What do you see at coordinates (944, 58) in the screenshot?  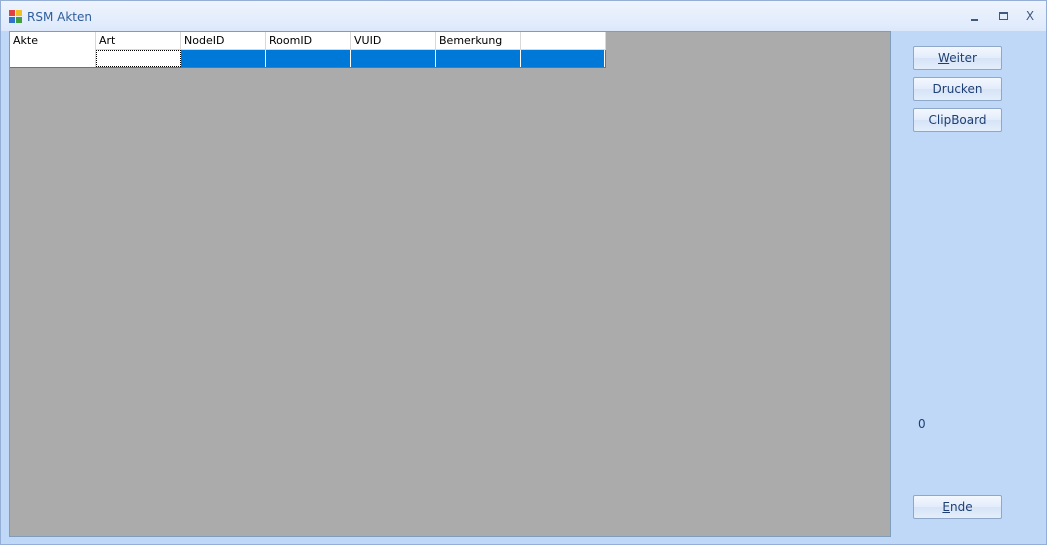 I see `weiter-mnemonic: W` at bounding box center [944, 58].